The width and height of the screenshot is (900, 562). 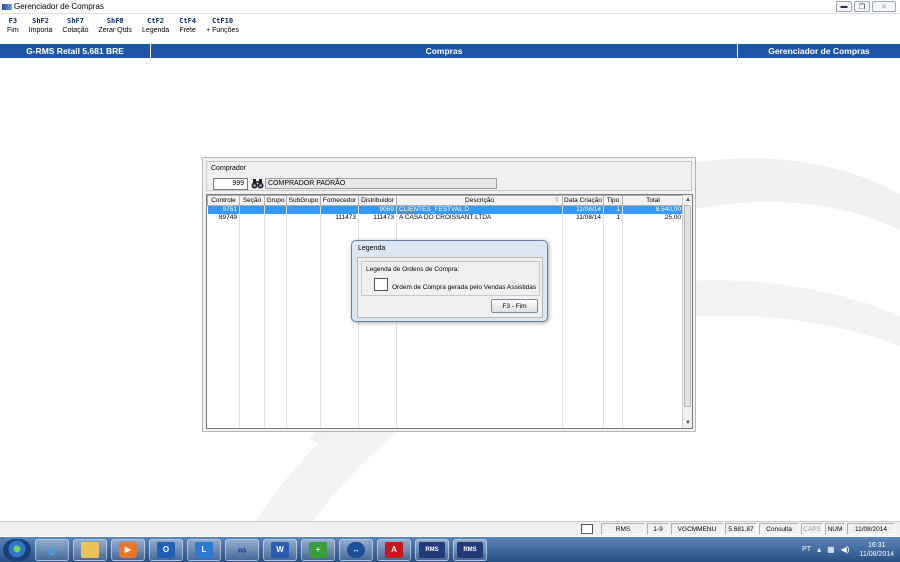 I want to click on word-icon: W, so click(x=280, y=549).